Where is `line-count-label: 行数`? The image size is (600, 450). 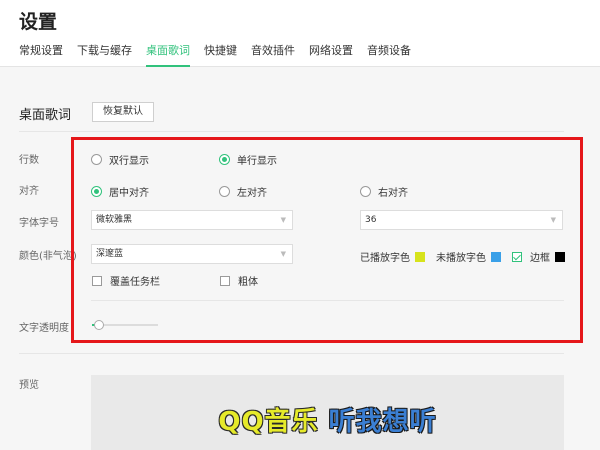
line-count-label: 行数 is located at coordinates (29, 160).